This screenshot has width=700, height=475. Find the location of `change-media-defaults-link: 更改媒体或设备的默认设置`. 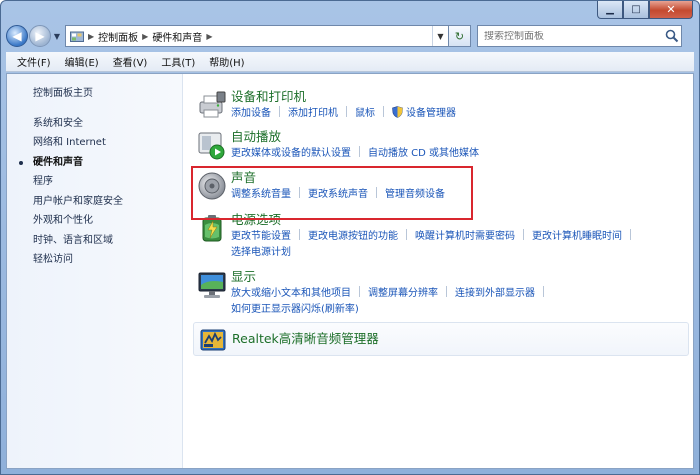

change-media-defaults-link: 更改媒体或设备的默认设置 is located at coordinates (291, 153).